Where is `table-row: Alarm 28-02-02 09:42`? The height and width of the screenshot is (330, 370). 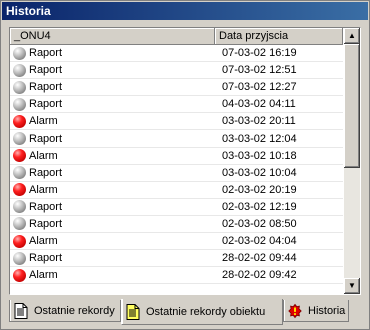
table-row: Alarm 28-02-02 09:42 is located at coordinates (176, 276).